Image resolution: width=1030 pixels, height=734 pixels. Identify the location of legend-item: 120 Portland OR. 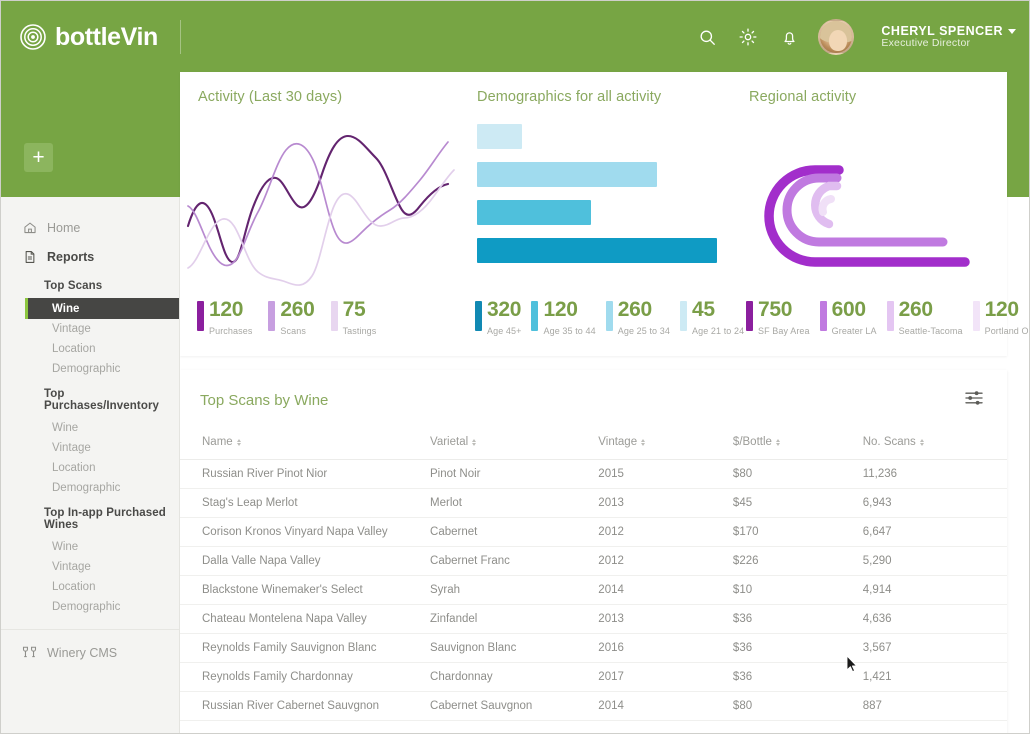
(1001, 318).